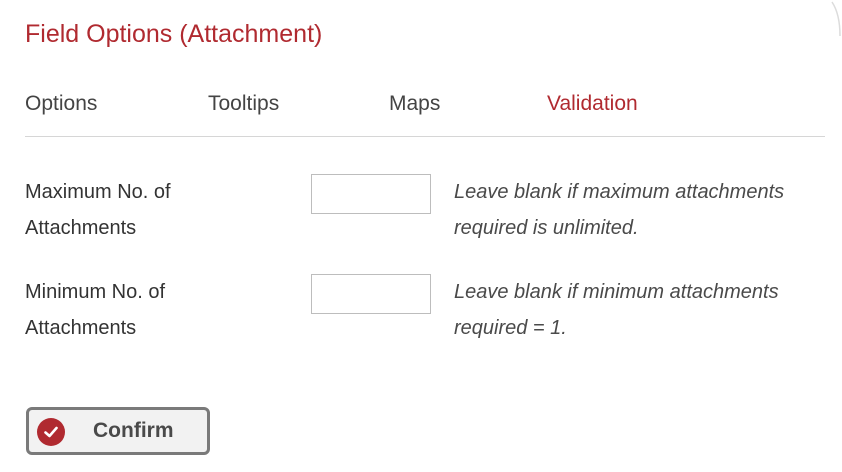 Image resolution: width=842 pixels, height=472 pixels. Describe the element at coordinates (371, 294) in the screenshot. I see `min-attachments-input` at that location.